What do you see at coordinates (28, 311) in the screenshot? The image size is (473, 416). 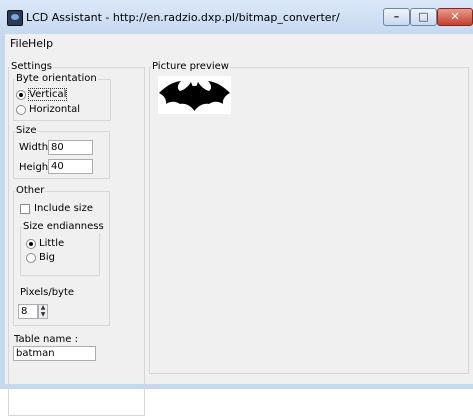 I see `pixels-per-byte-input: 8` at bounding box center [28, 311].